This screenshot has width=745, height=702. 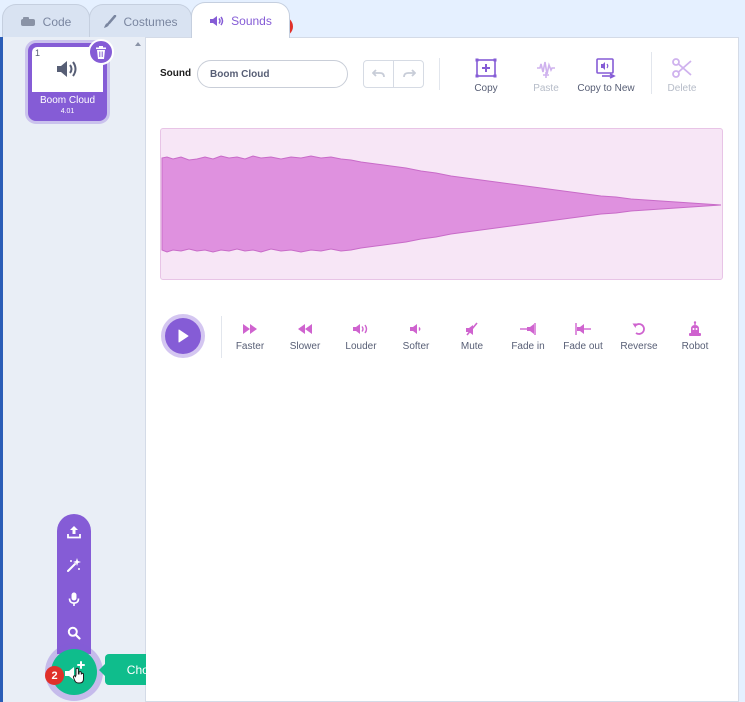 I want to click on delete-label: Delete, so click(x=682, y=88).